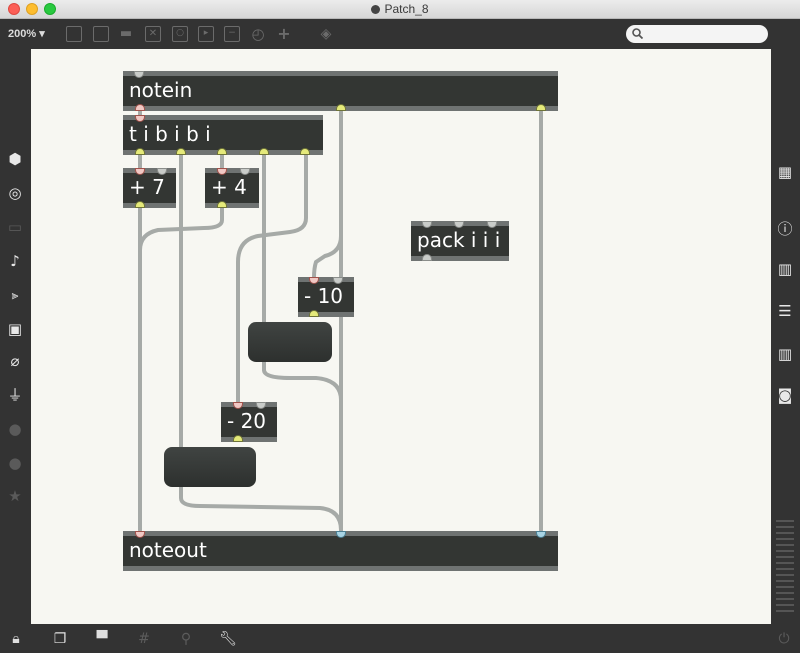 The width and height of the screenshot is (800, 653). Describe the element at coordinates (186, 639) in the screenshot. I see `pin-icon: ⚲` at that location.